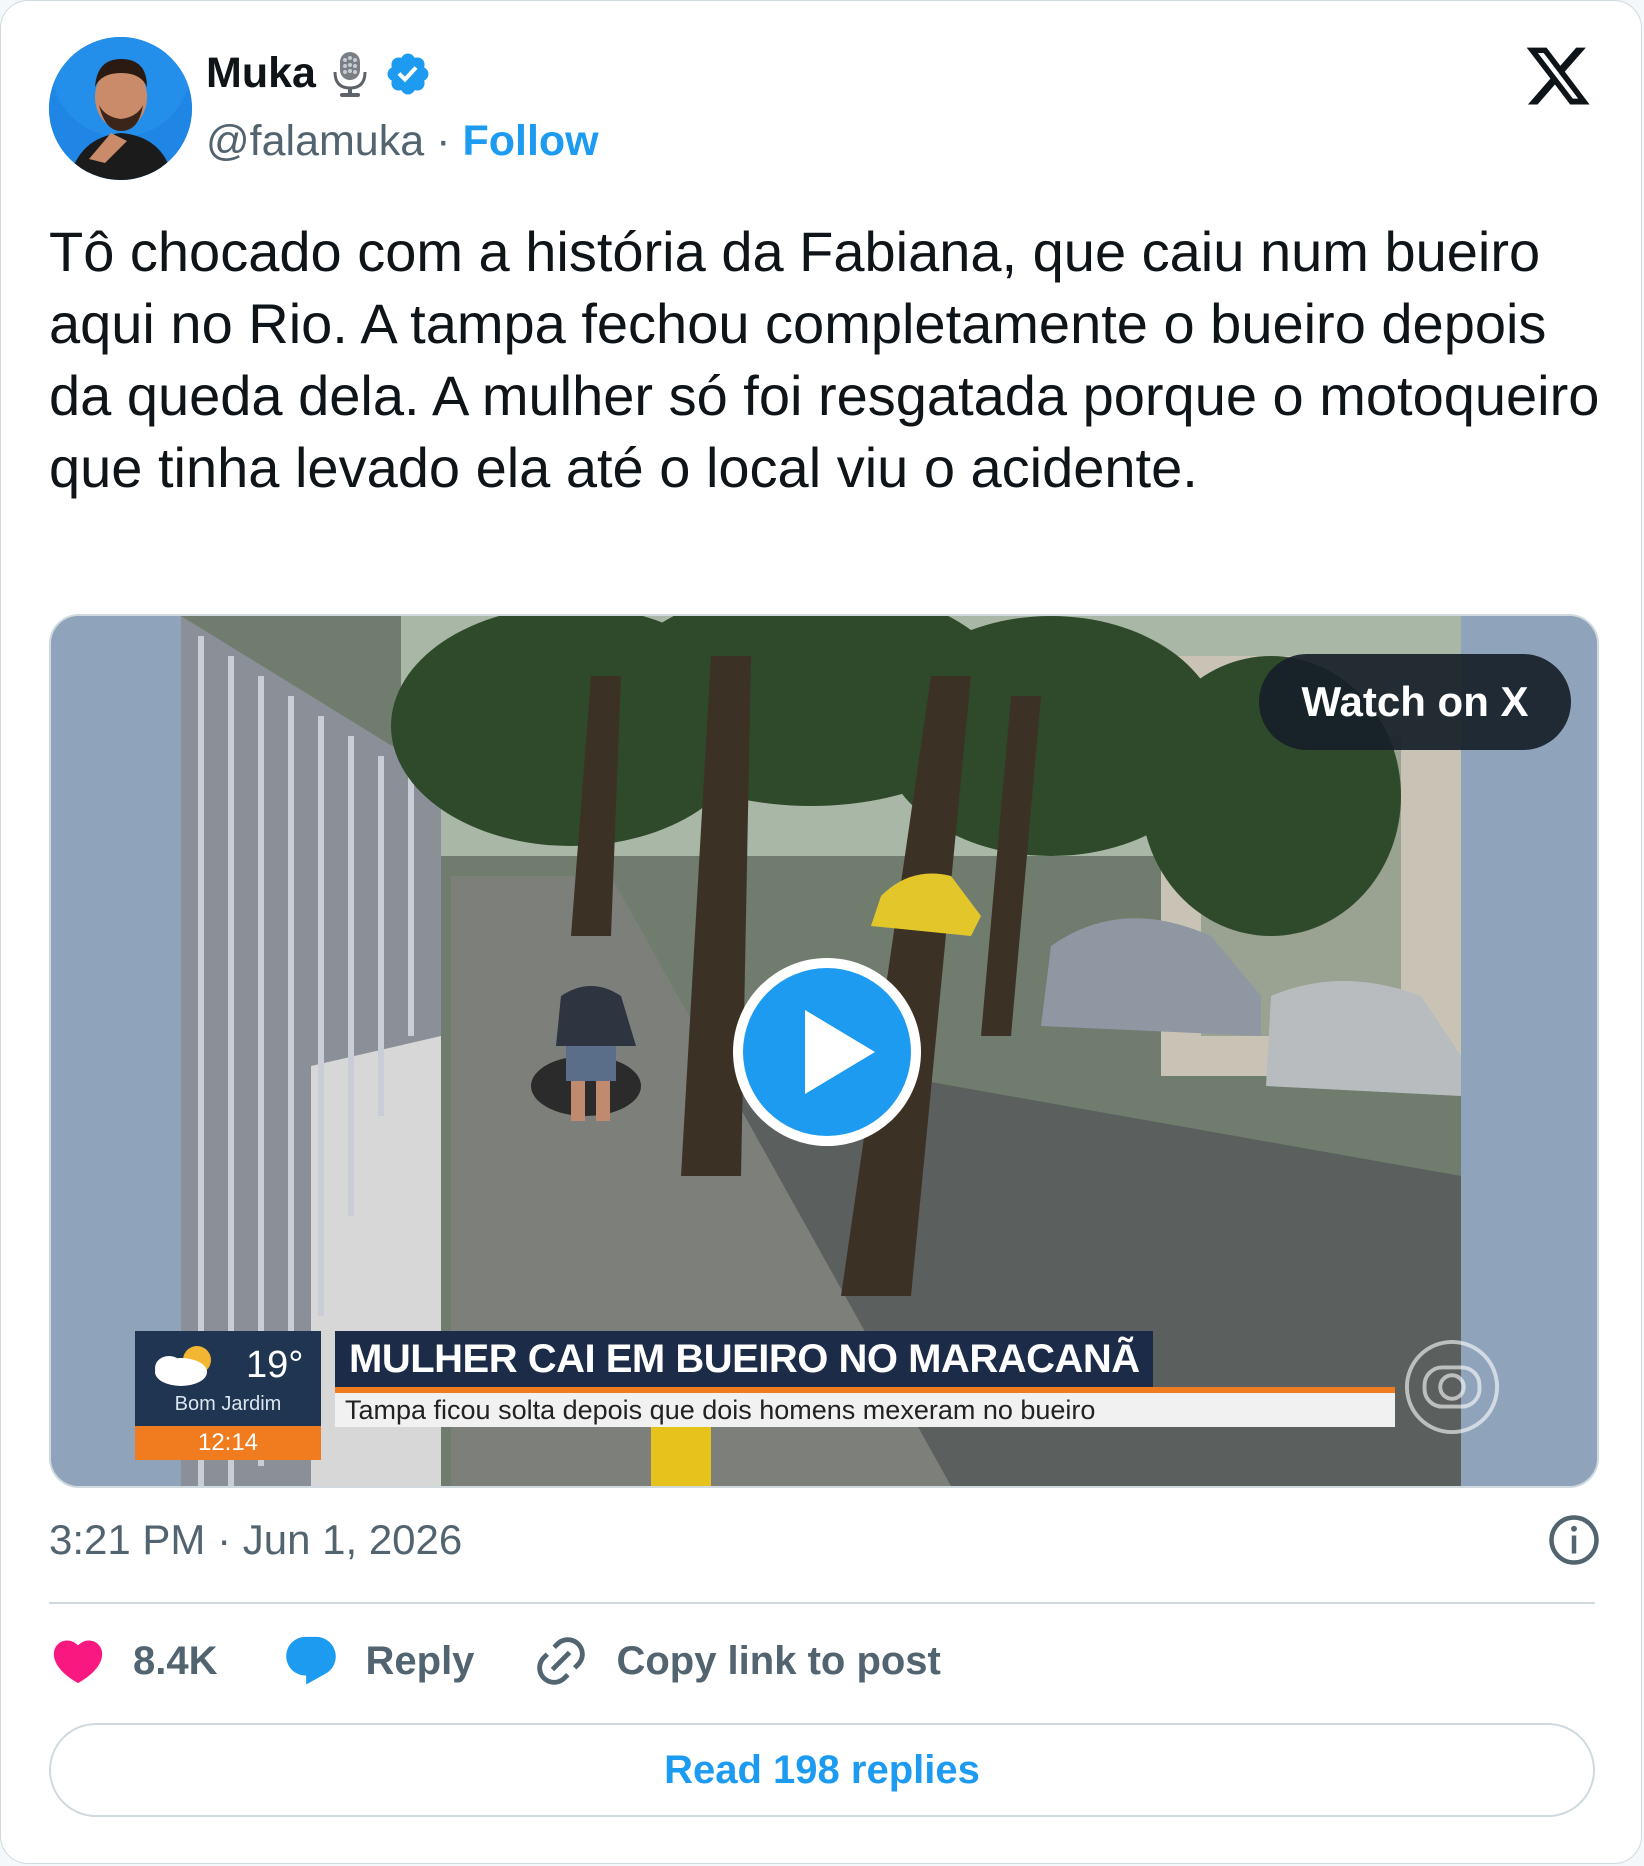  I want to click on reply-label: Reply, so click(420, 1660).